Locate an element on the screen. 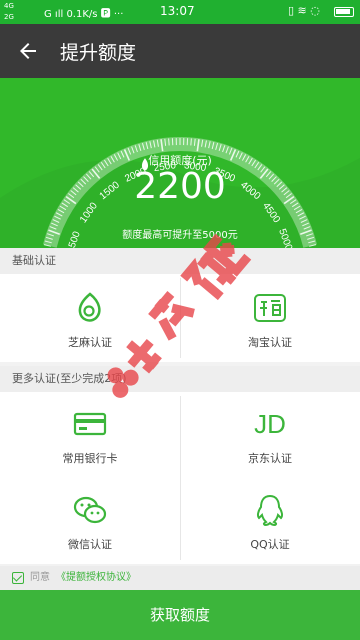  signal-indicator: 4G 2G is located at coordinates (9, 12).